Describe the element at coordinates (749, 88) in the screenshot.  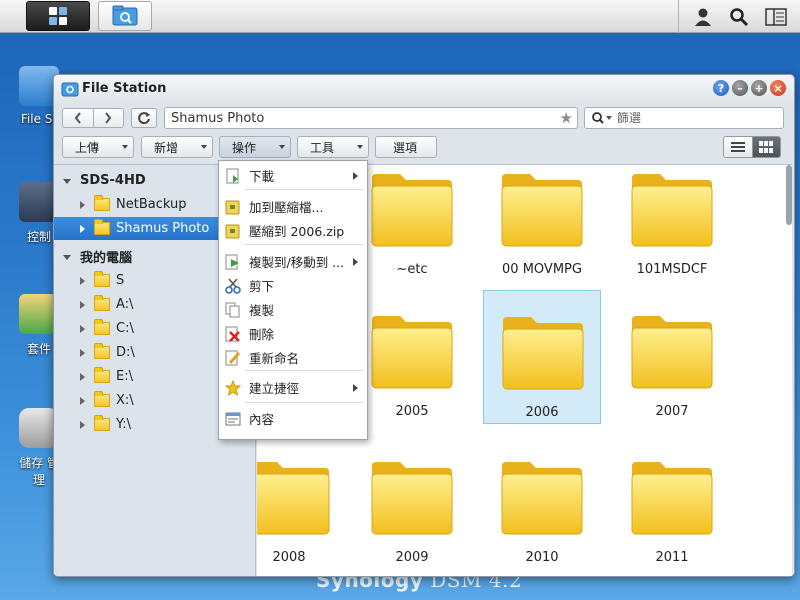
I see `window-controls: ? – + ×` at that location.